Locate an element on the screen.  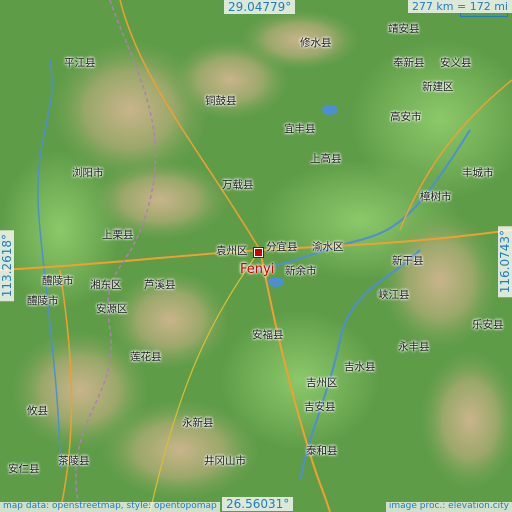
place-label: 袁州区 is located at coordinates (232, 251).